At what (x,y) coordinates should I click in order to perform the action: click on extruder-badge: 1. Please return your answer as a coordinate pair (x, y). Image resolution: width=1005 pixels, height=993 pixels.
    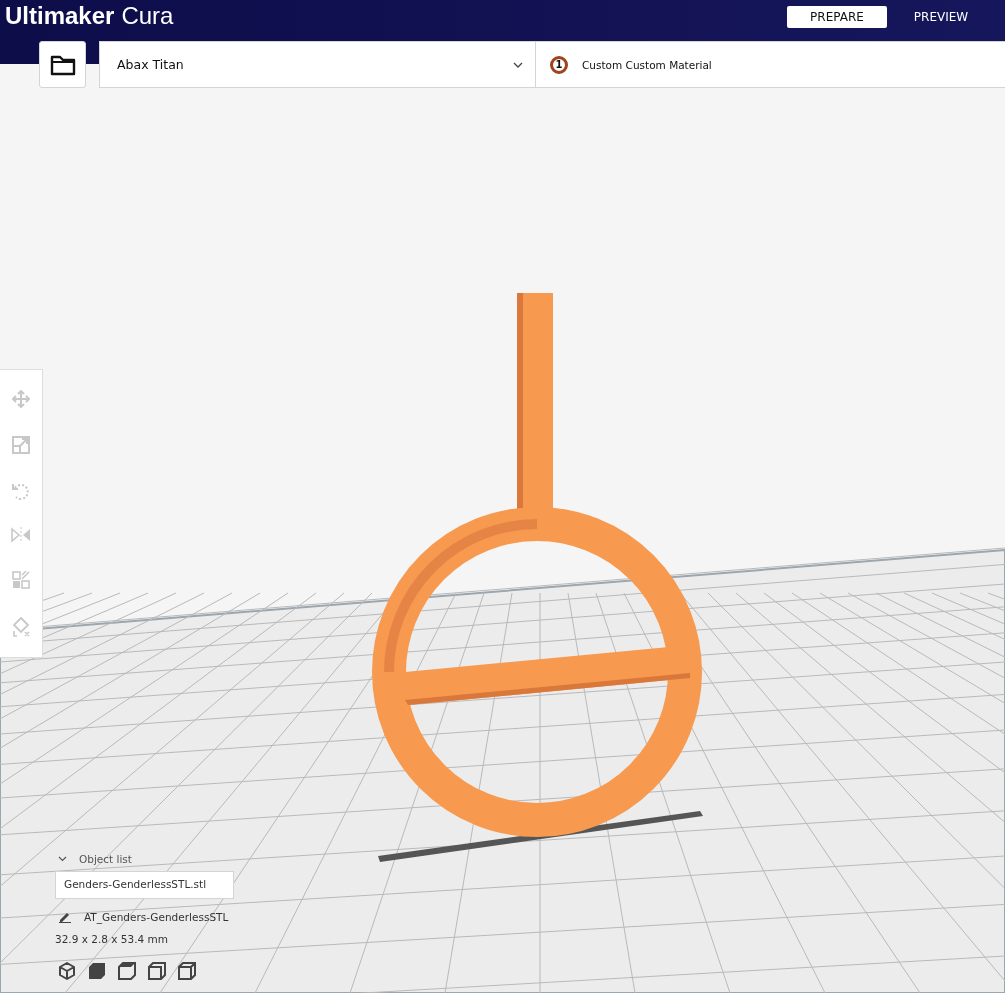
    Looking at the image, I should click on (559, 64).